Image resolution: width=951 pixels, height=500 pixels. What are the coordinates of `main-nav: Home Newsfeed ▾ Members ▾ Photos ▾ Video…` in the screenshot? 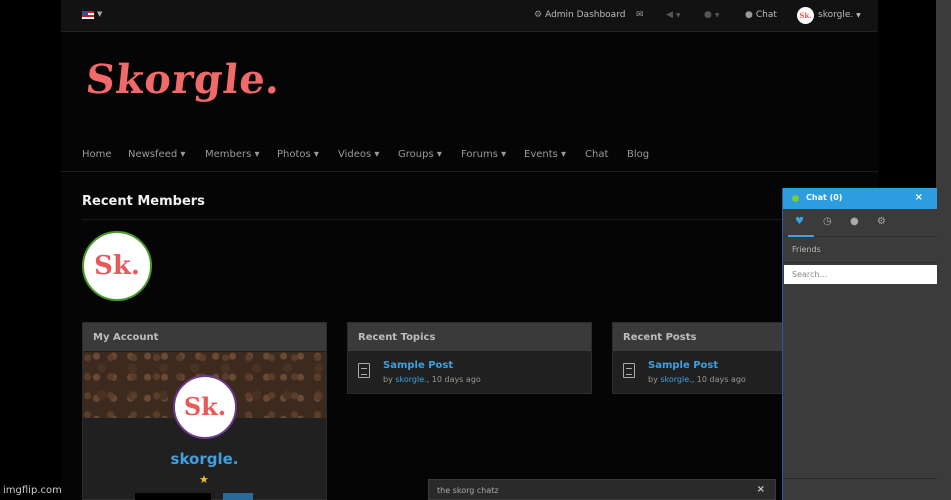 It's located at (469, 158).